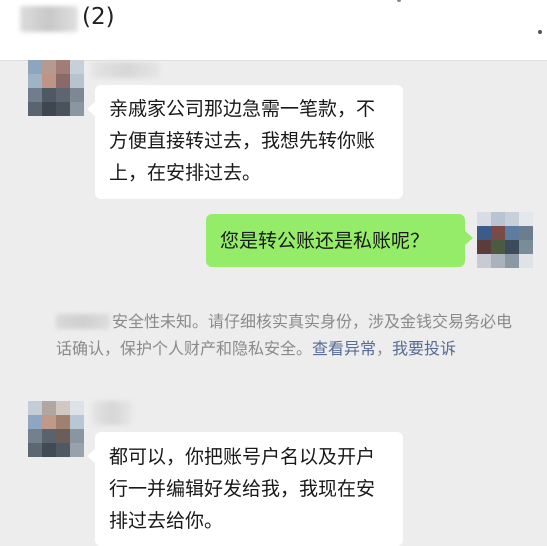 The width and height of the screenshot is (547, 546). Describe the element at coordinates (344, 348) in the screenshot. I see `view-anomaly-link: 查看异常` at that location.